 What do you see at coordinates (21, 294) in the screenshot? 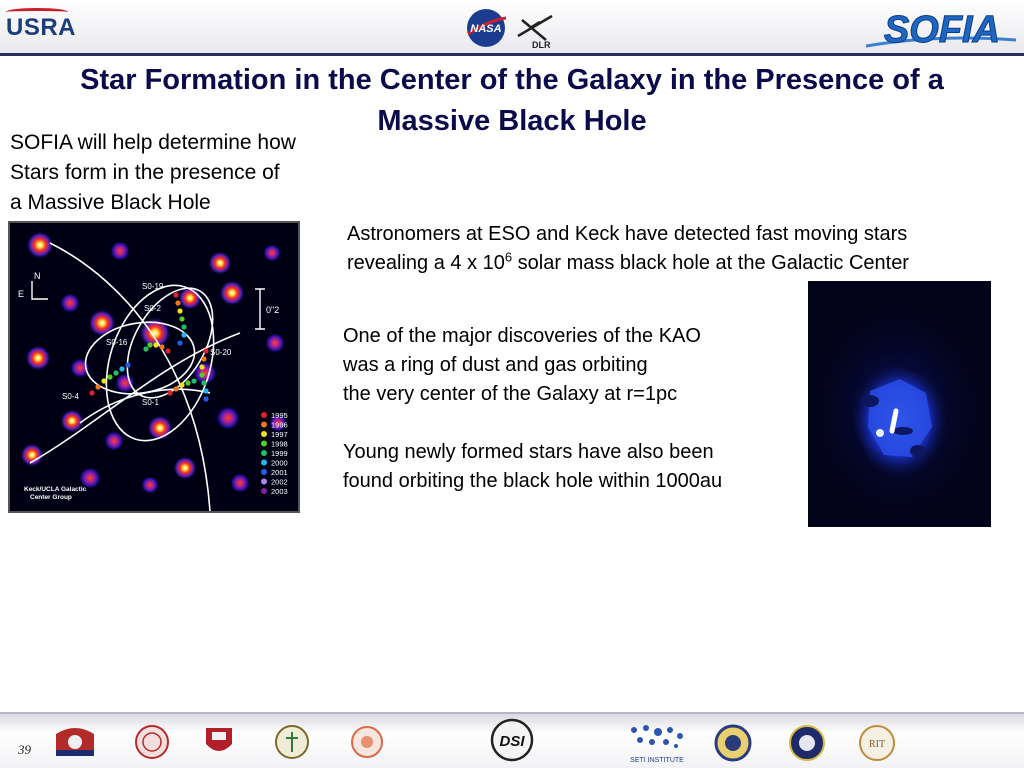
I see `compass-e-label: E` at bounding box center [21, 294].